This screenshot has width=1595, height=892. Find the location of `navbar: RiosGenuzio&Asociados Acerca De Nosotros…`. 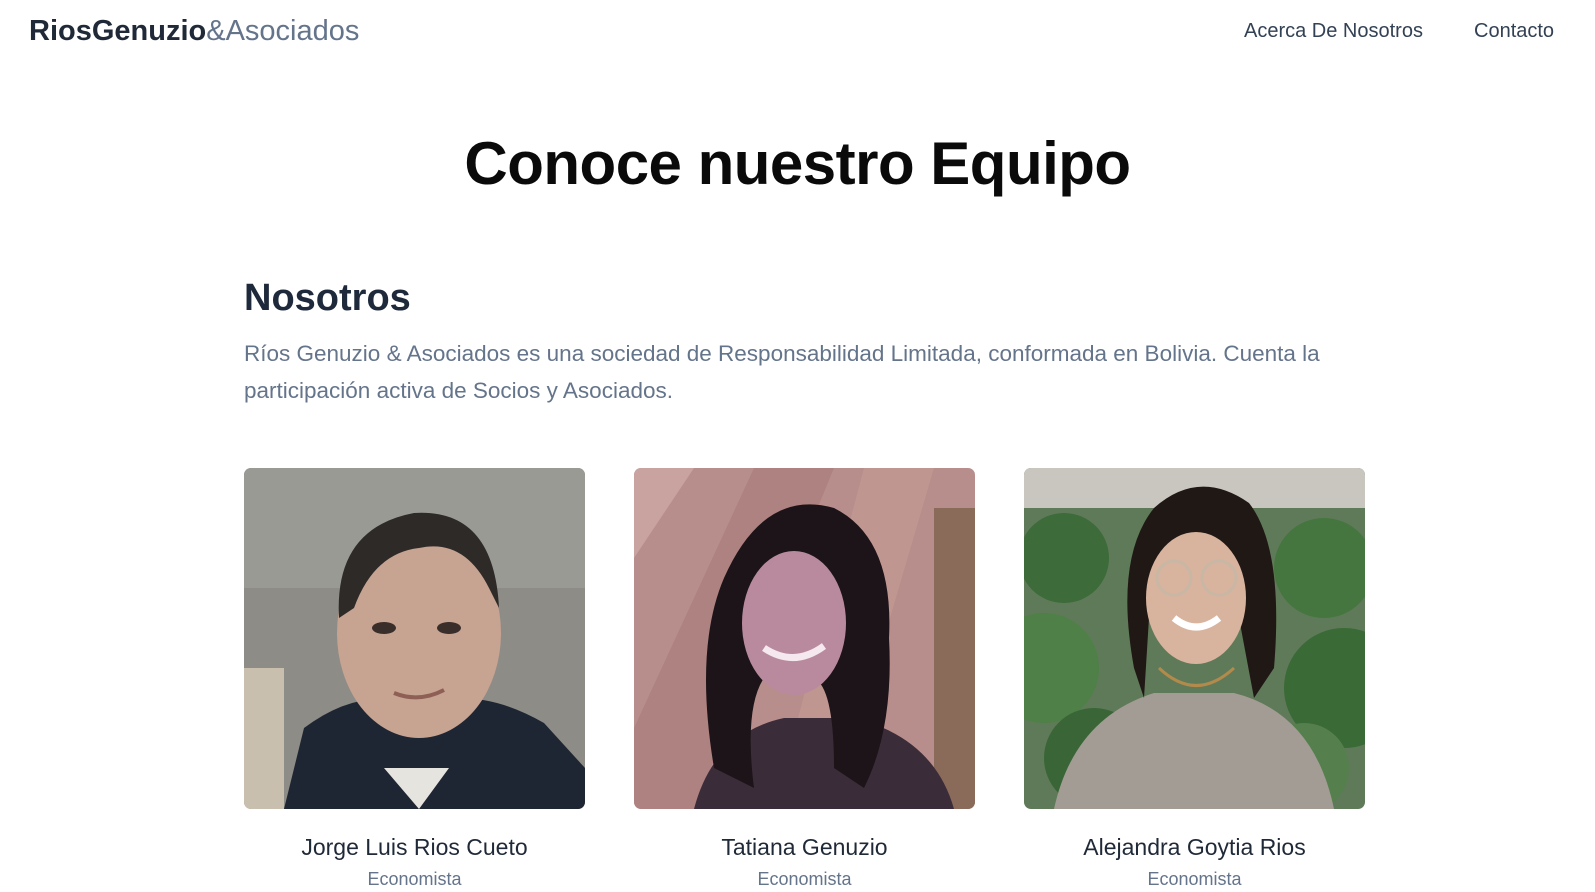

navbar: RiosGenuzio&Asociados Acerca De Nosotros… is located at coordinates (797, 31).